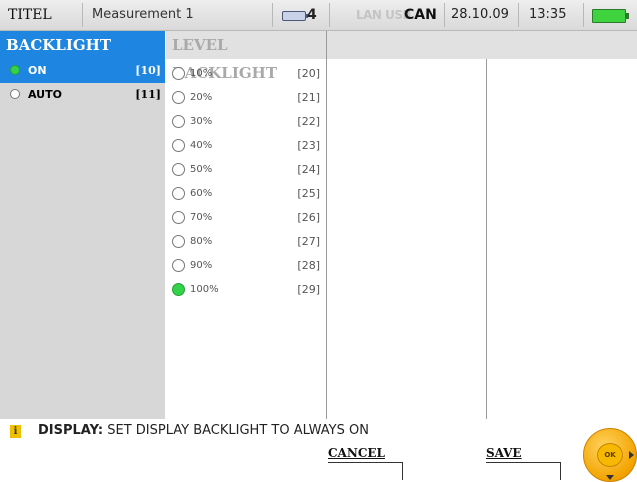 The width and height of the screenshot is (637, 482). I want to click on level-label: 10%, so click(201, 73).